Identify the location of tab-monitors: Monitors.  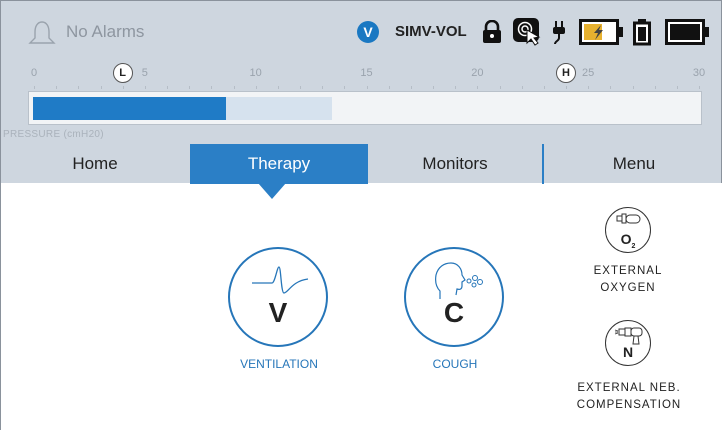
(455, 164).